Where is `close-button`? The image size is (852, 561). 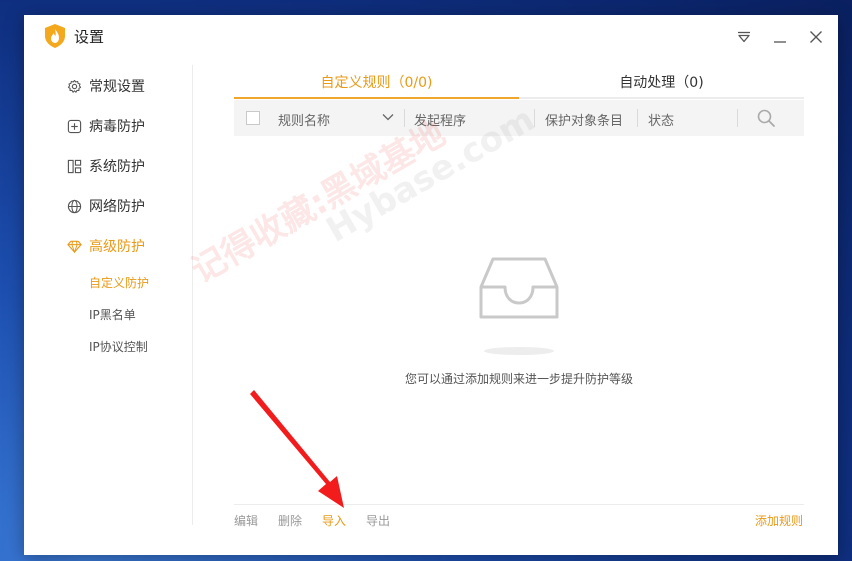 close-button is located at coordinates (816, 37).